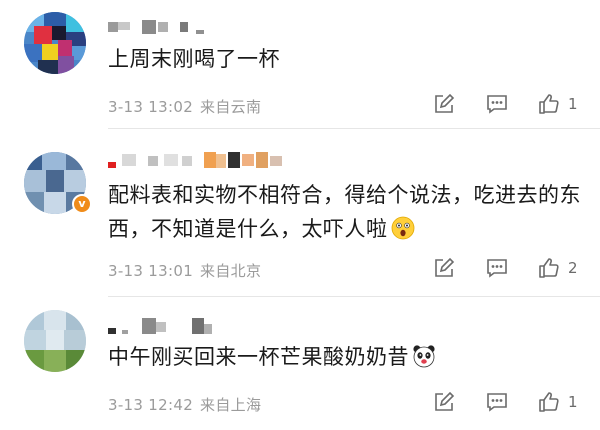 The image size is (600, 430). What do you see at coordinates (573, 268) in the screenshot?
I see `like-count: 2` at bounding box center [573, 268].